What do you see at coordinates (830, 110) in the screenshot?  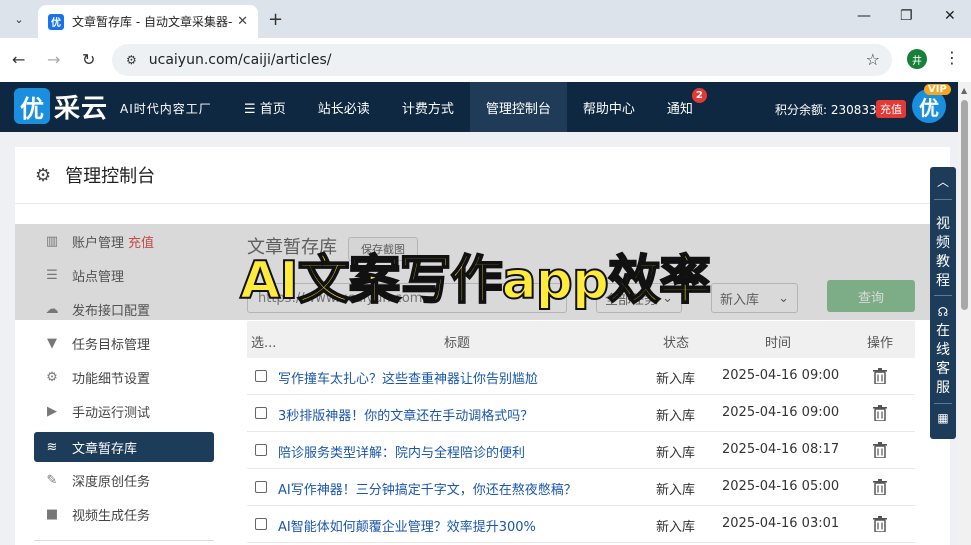 I see `points-balance: 积分余额: 2308333` at bounding box center [830, 110].